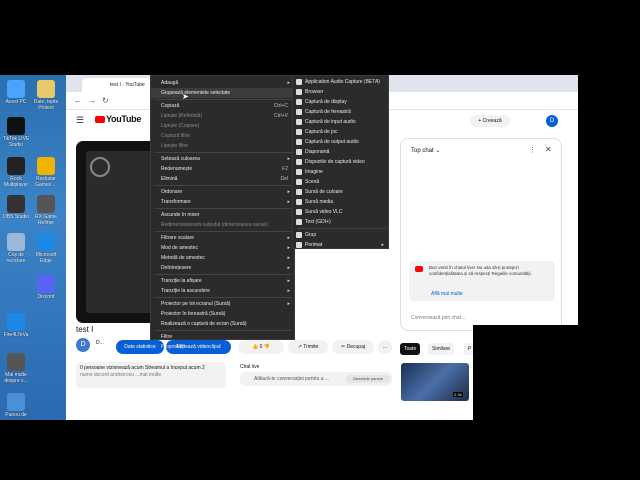 Image resolution: width=640 pixels, height=480 pixels. Describe the element at coordinates (222, 83) in the screenshot. I see `context-menu-item: Adaugă ▸` at that location.